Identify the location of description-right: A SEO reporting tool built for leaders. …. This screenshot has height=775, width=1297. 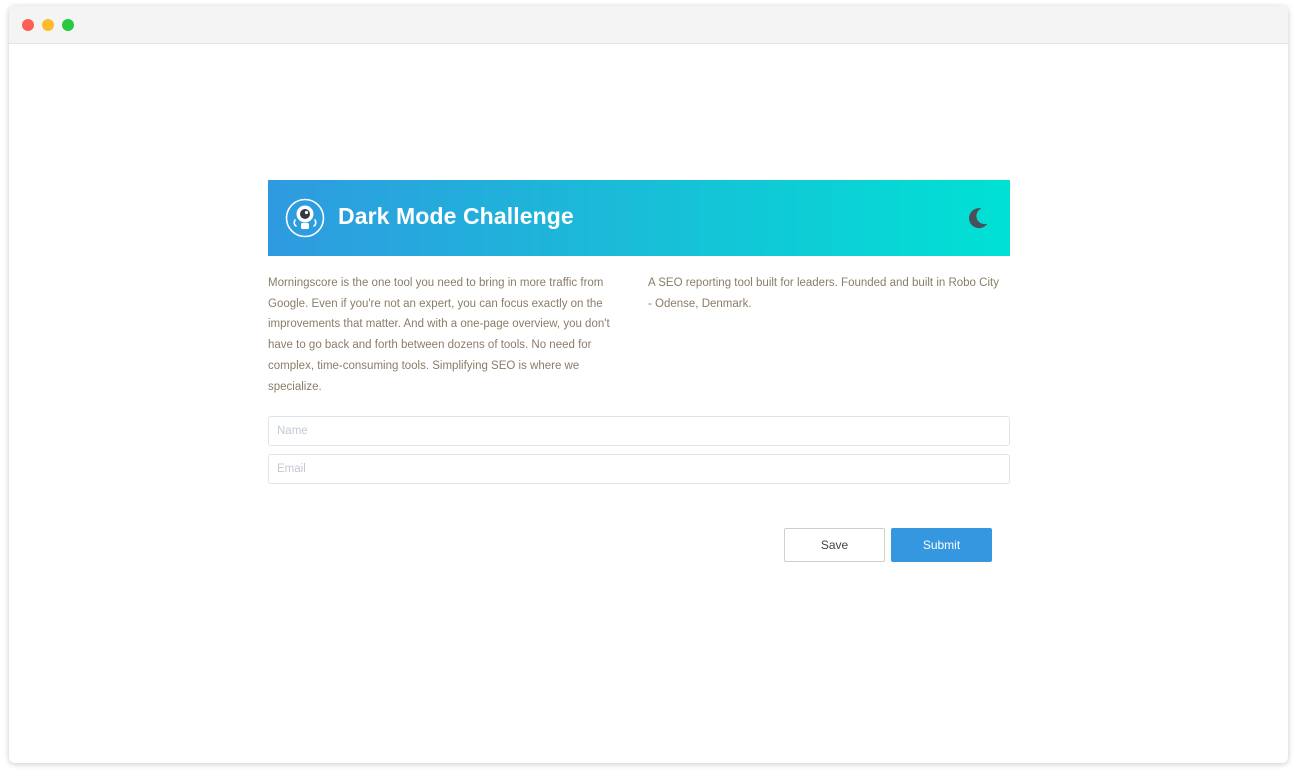
(823, 293).